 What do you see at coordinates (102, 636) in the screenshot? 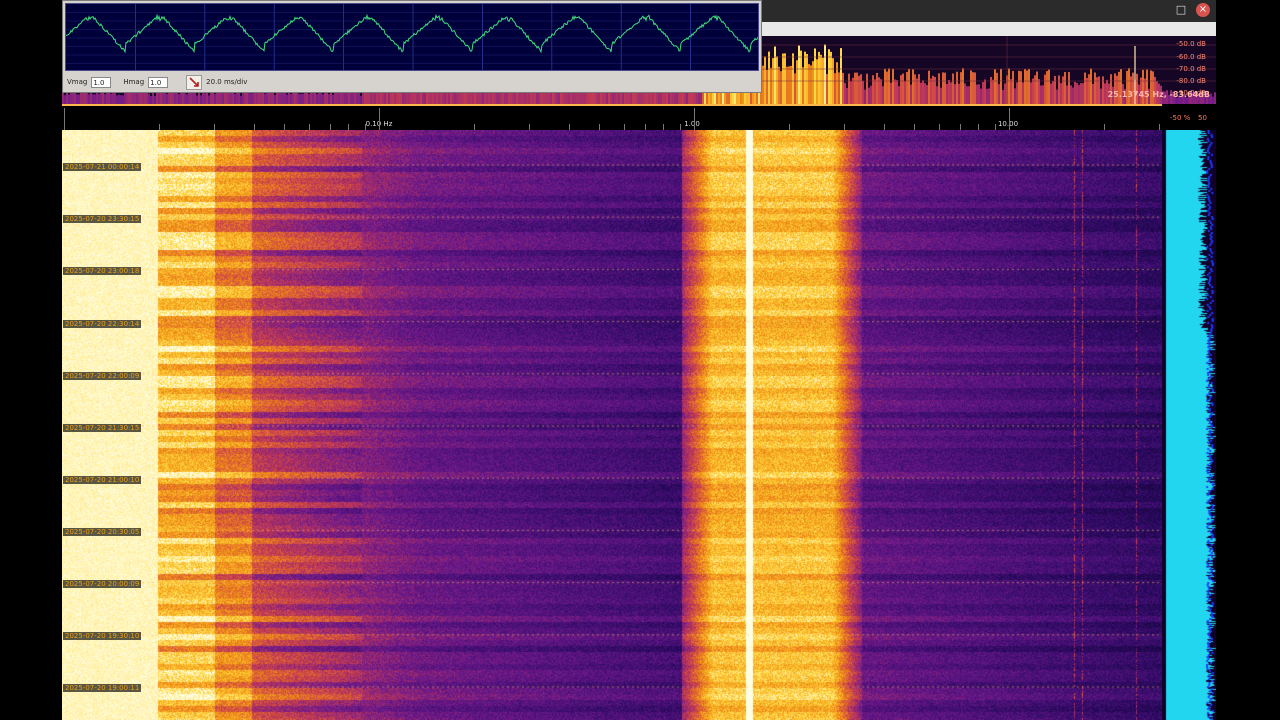
I see `timestamp: 2025-07-20 19:30:10` at bounding box center [102, 636].